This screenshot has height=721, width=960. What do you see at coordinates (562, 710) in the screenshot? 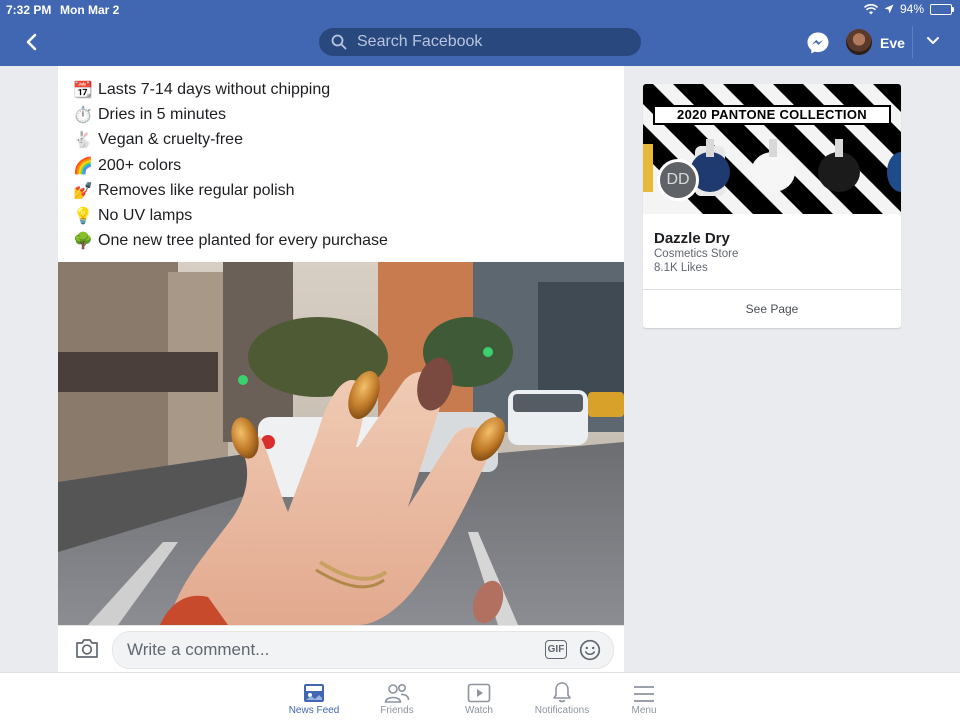
I see `tab-label: Notifications` at bounding box center [562, 710].